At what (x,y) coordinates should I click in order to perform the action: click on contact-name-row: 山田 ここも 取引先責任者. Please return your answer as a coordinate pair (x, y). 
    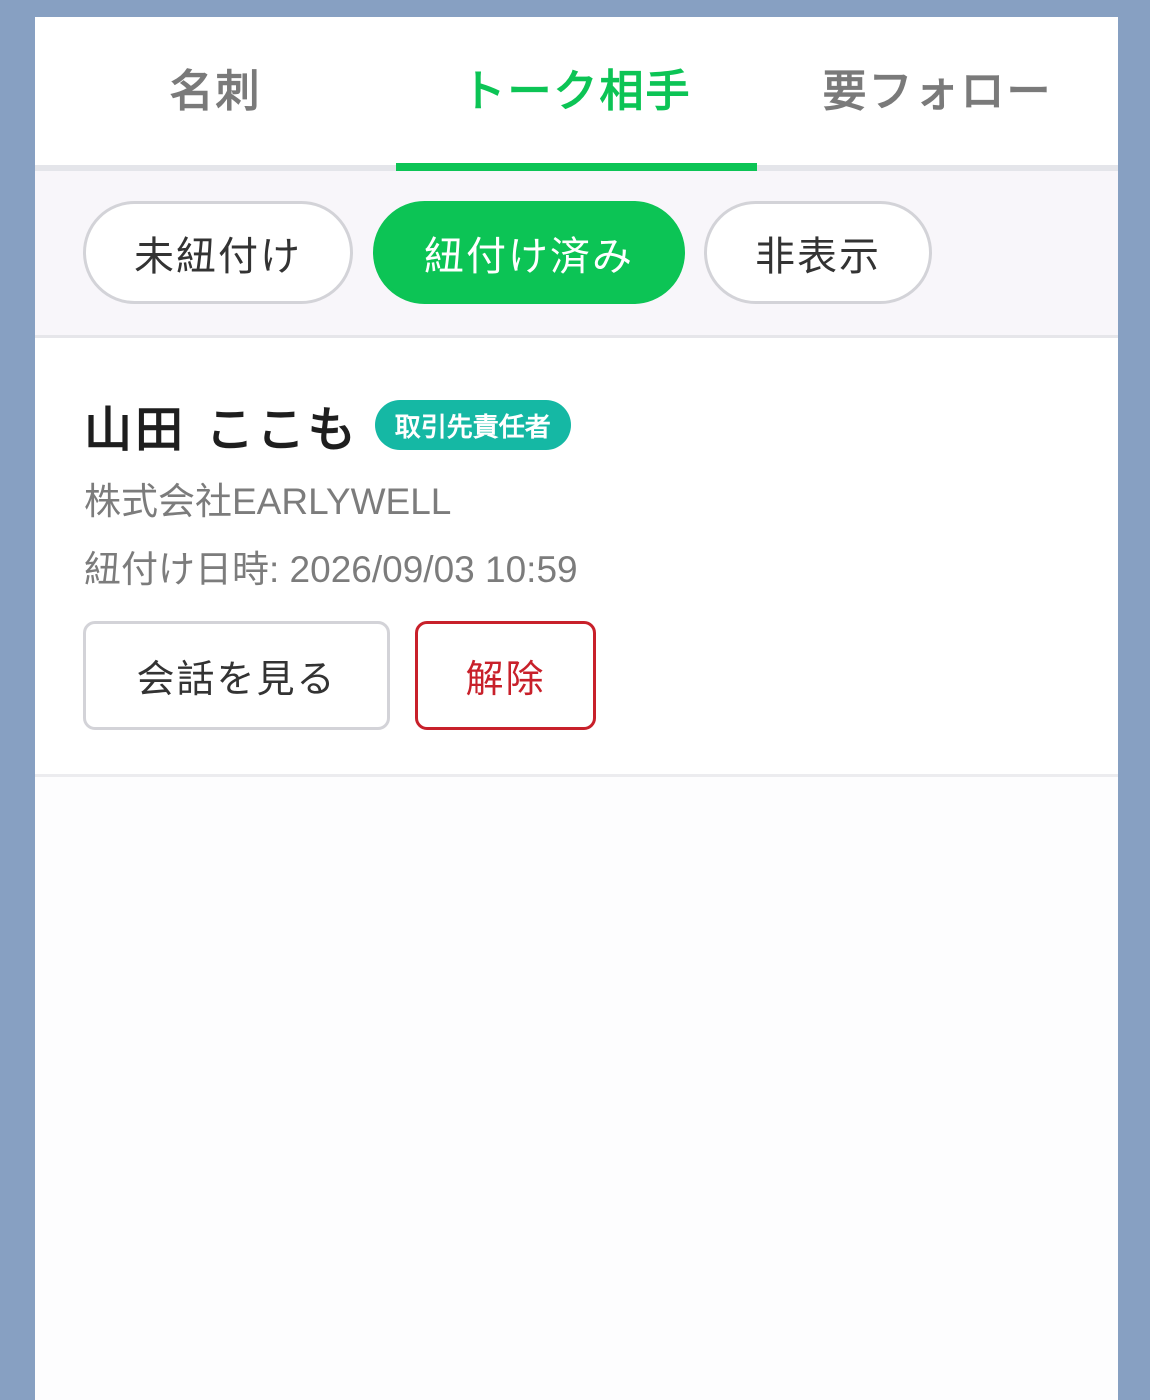
    Looking at the image, I should click on (327, 425).